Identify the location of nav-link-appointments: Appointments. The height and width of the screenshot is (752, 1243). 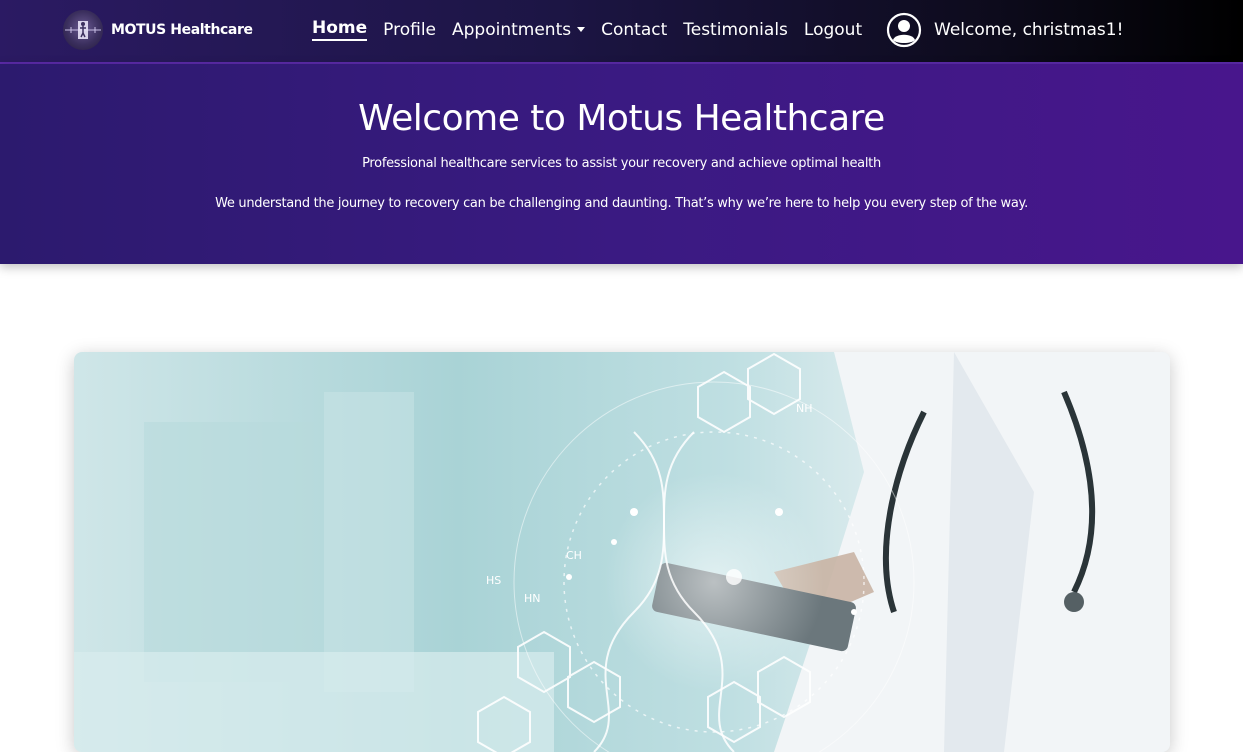
(519, 29).